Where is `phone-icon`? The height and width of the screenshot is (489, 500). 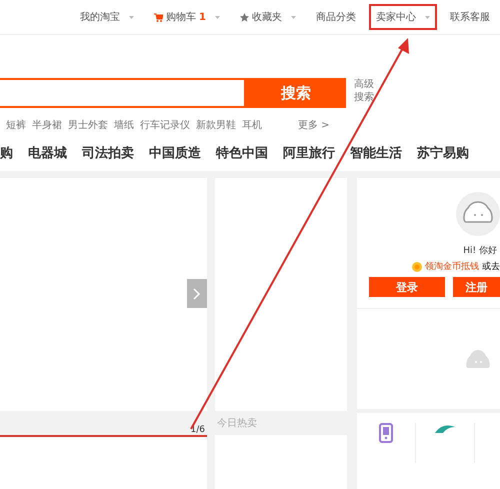 phone-icon is located at coordinates (386, 433).